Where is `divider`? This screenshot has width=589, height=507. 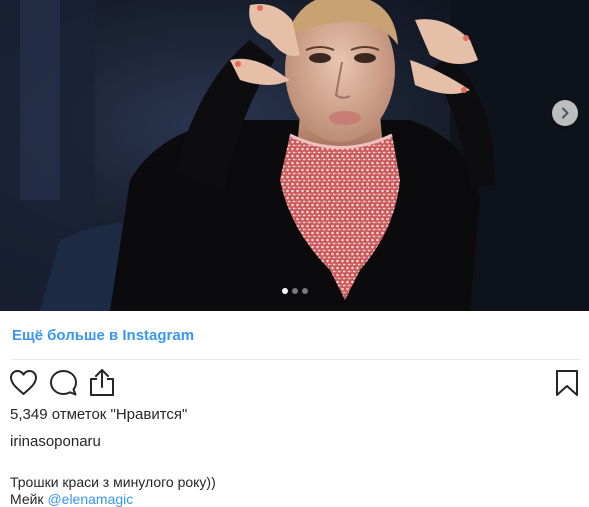
divider is located at coordinates (296, 359).